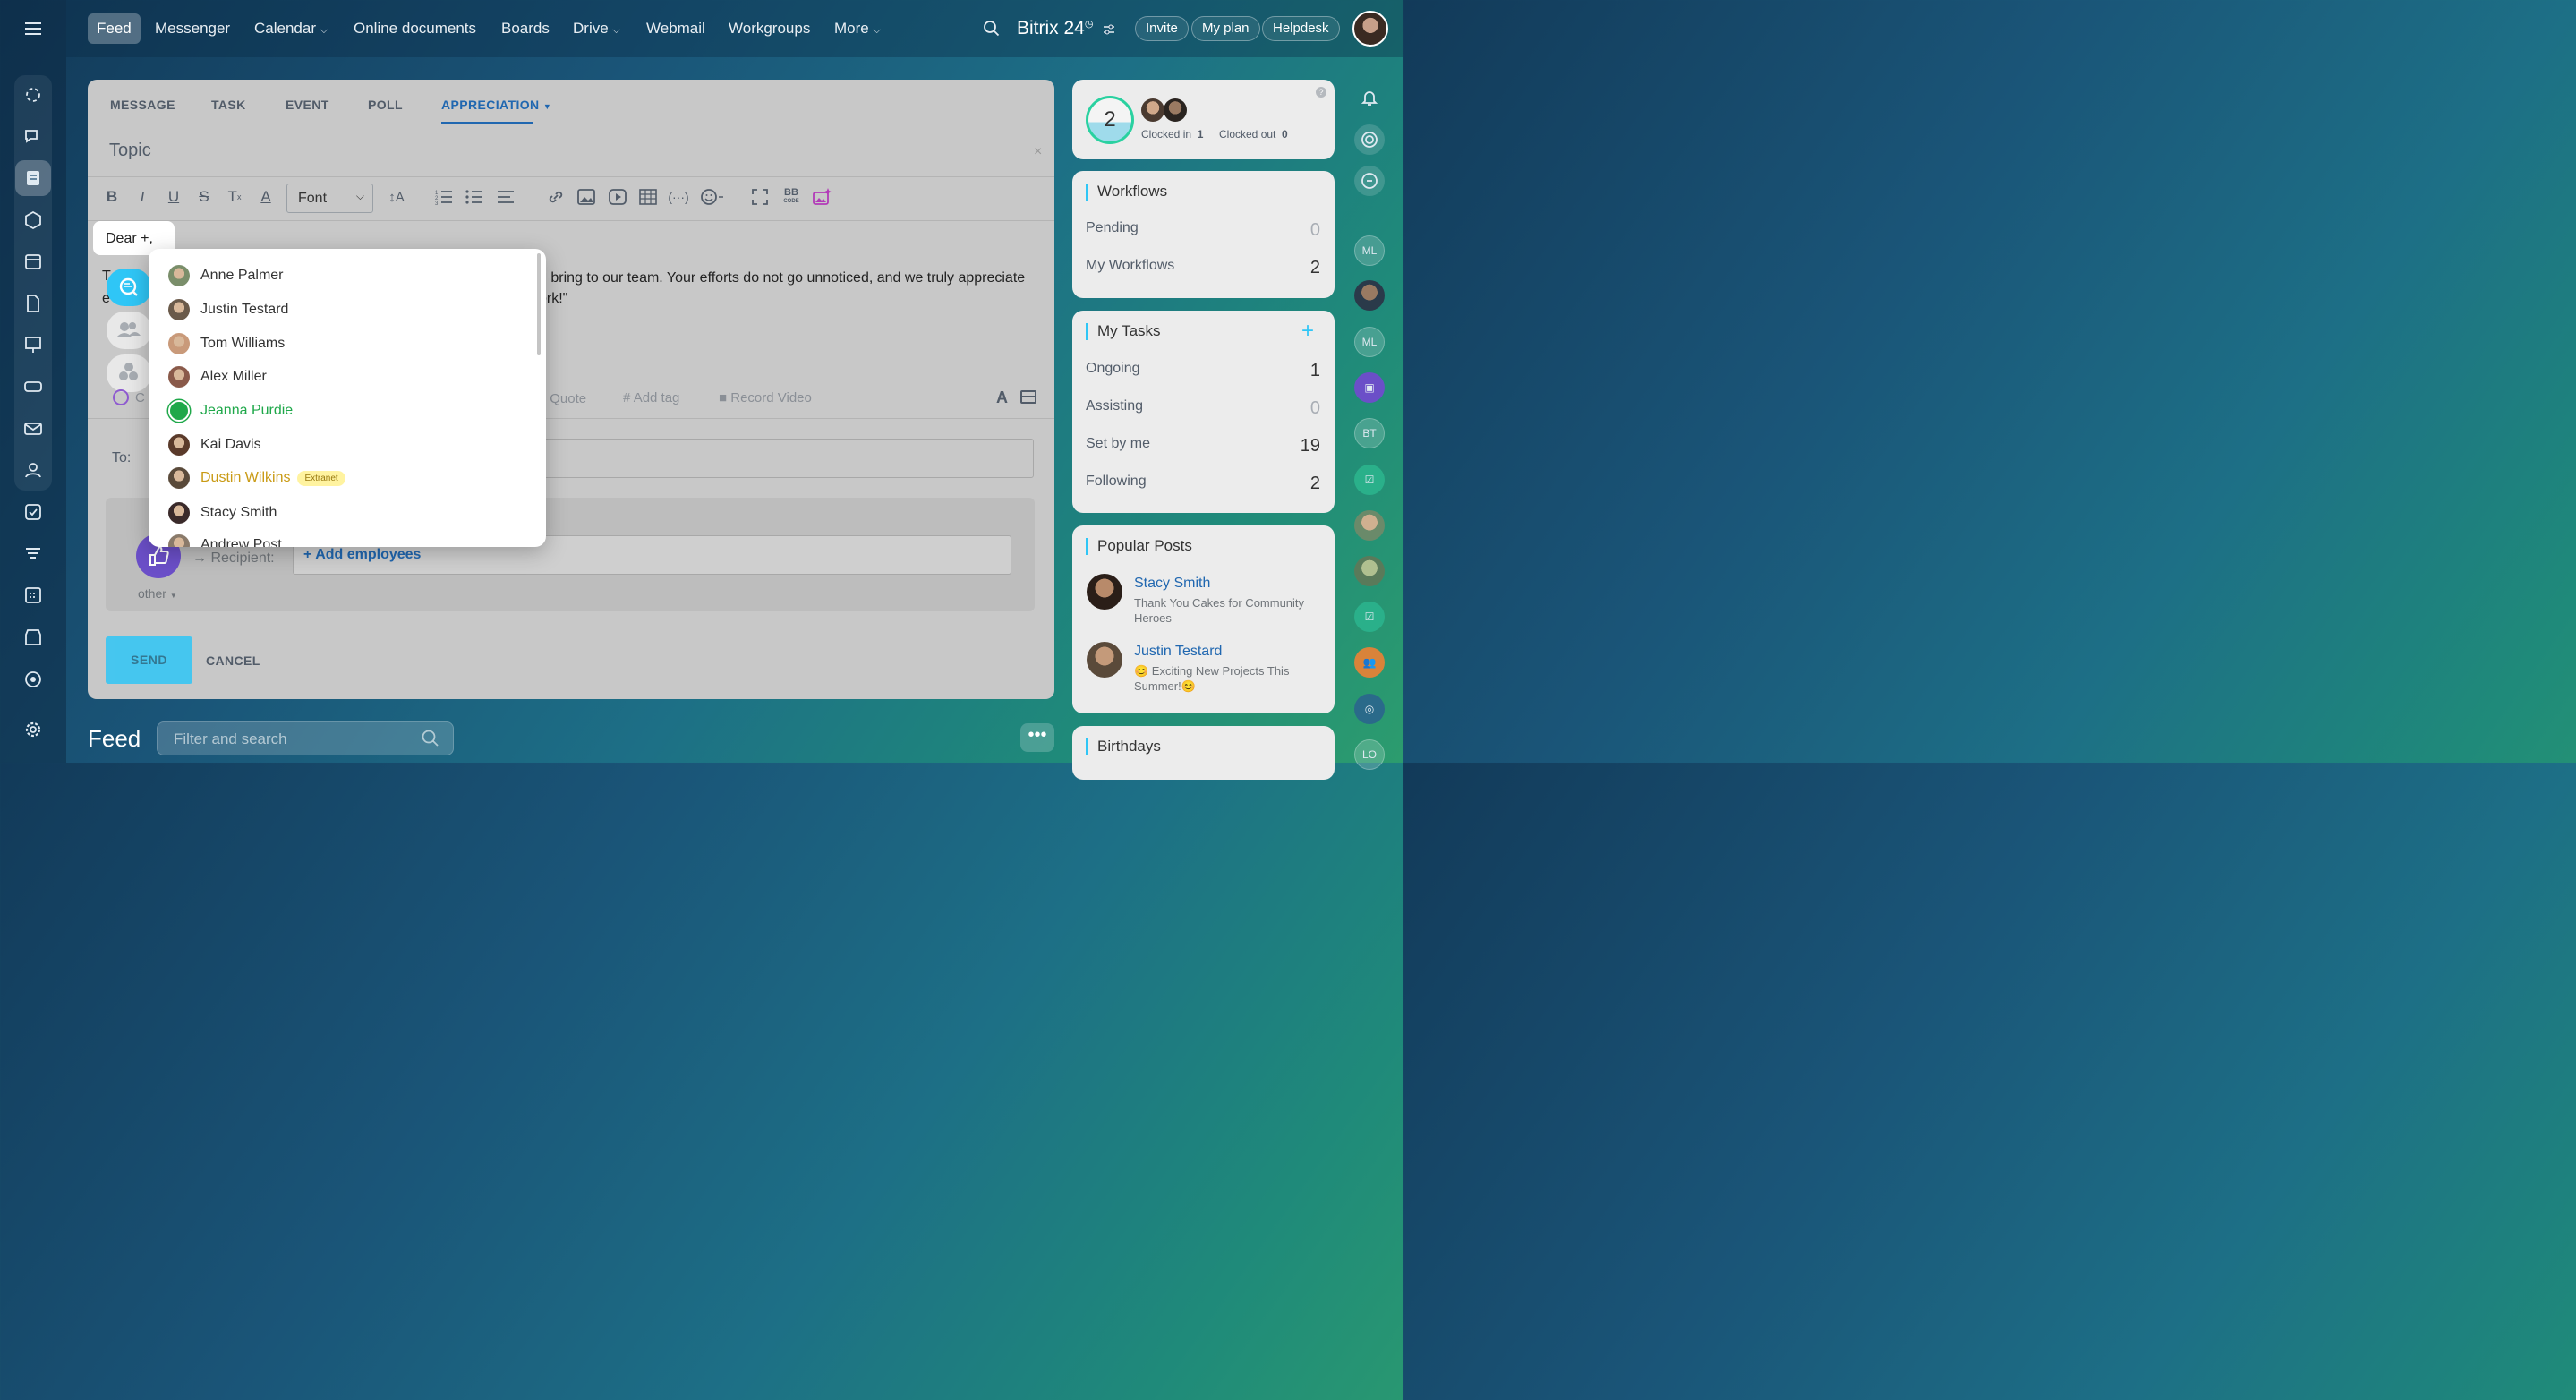 The height and width of the screenshot is (1400, 2576). Describe the element at coordinates (33, 680) in the screenshot. I see `target-icon` at that location.